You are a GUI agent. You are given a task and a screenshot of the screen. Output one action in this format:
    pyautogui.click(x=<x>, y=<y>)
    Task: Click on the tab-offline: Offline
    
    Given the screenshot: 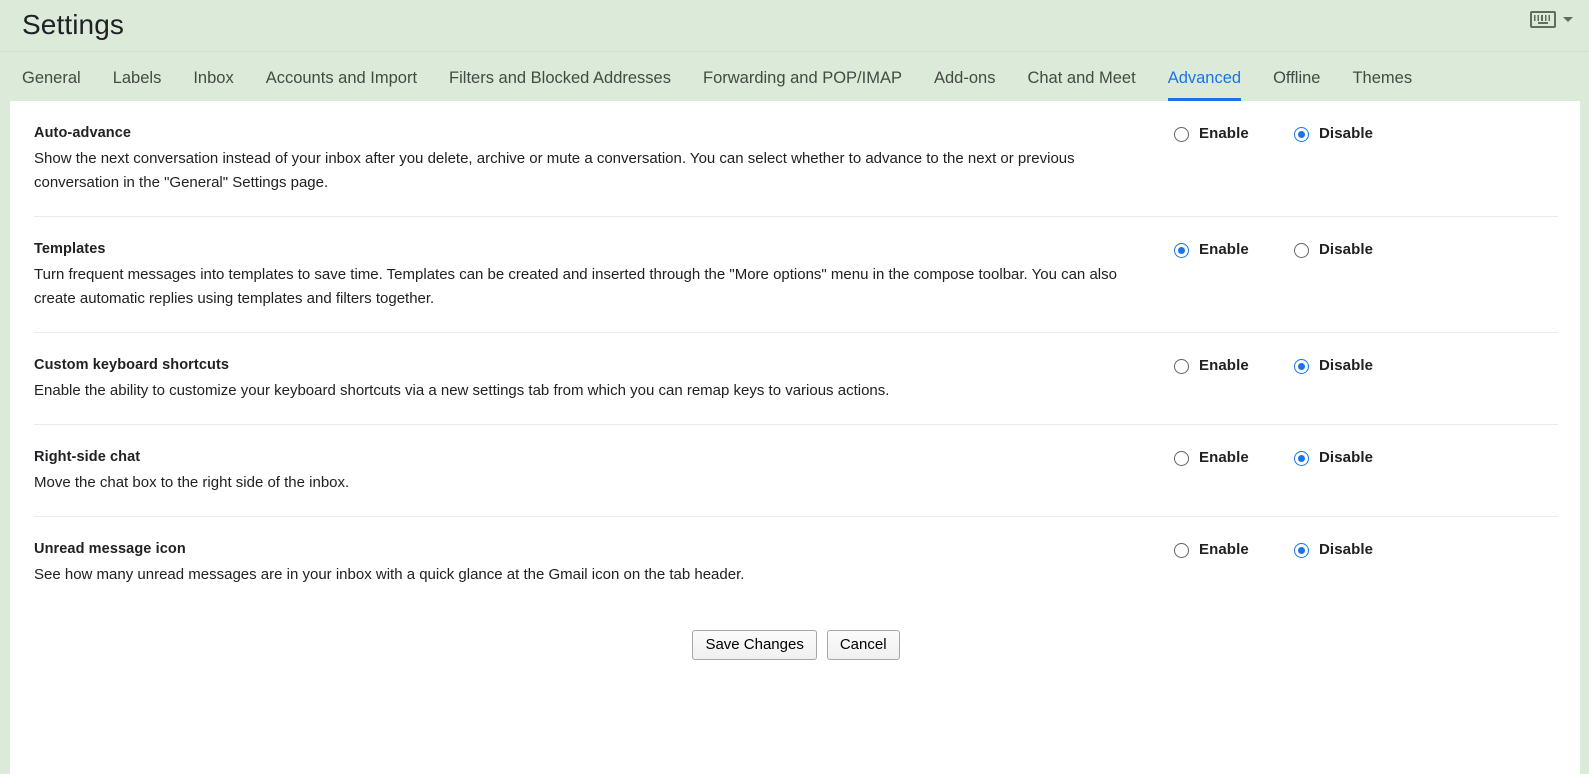 What is the action you would take?
    pyautogui.click(x=1296, y=85)
    